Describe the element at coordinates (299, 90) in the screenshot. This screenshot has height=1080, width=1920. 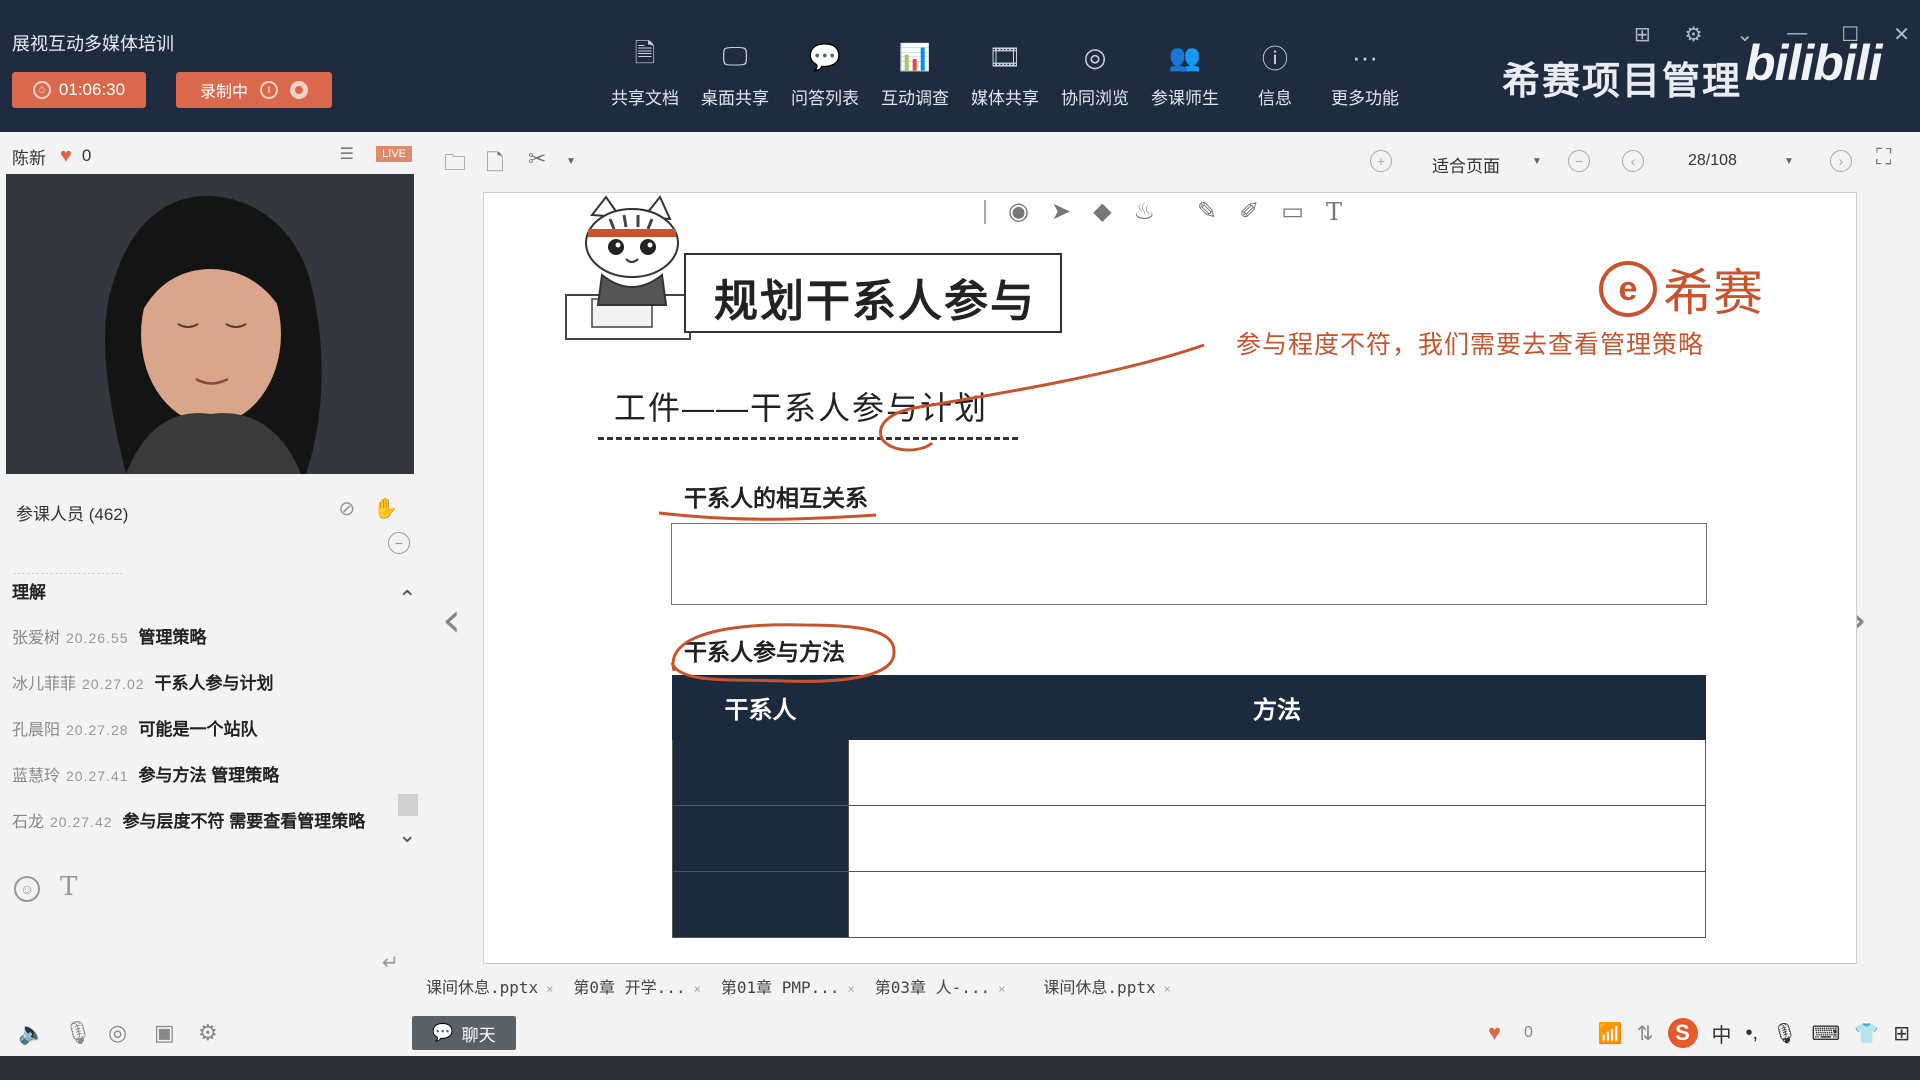
I see `stop-record-icon` at that location.